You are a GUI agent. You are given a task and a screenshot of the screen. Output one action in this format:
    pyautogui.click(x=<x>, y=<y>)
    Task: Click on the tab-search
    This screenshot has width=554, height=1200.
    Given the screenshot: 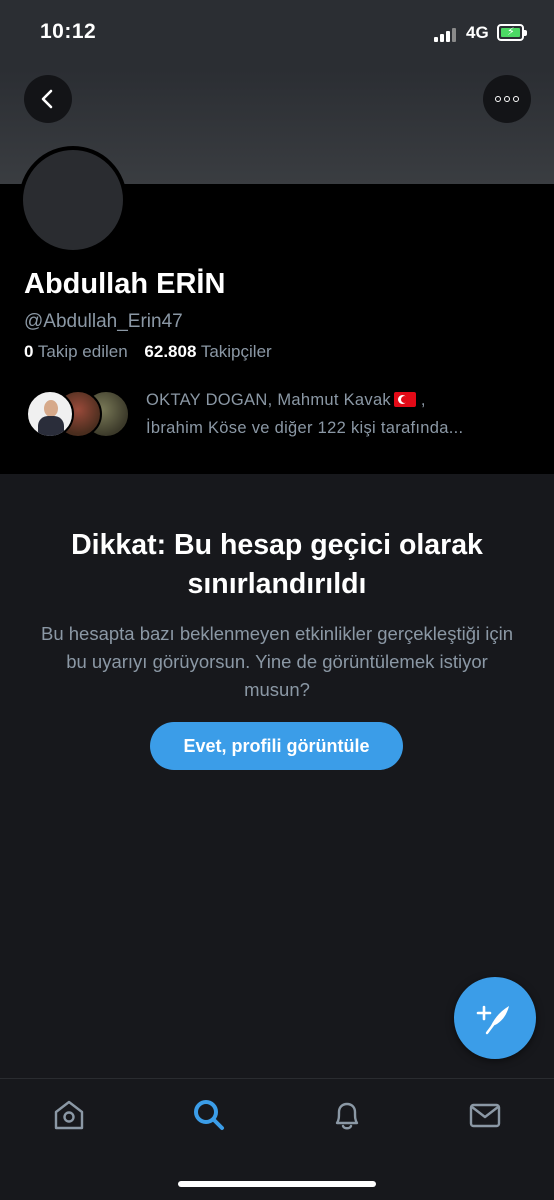 What is the action you would take?
    pyautogui.click(x=209, y=1115)
    